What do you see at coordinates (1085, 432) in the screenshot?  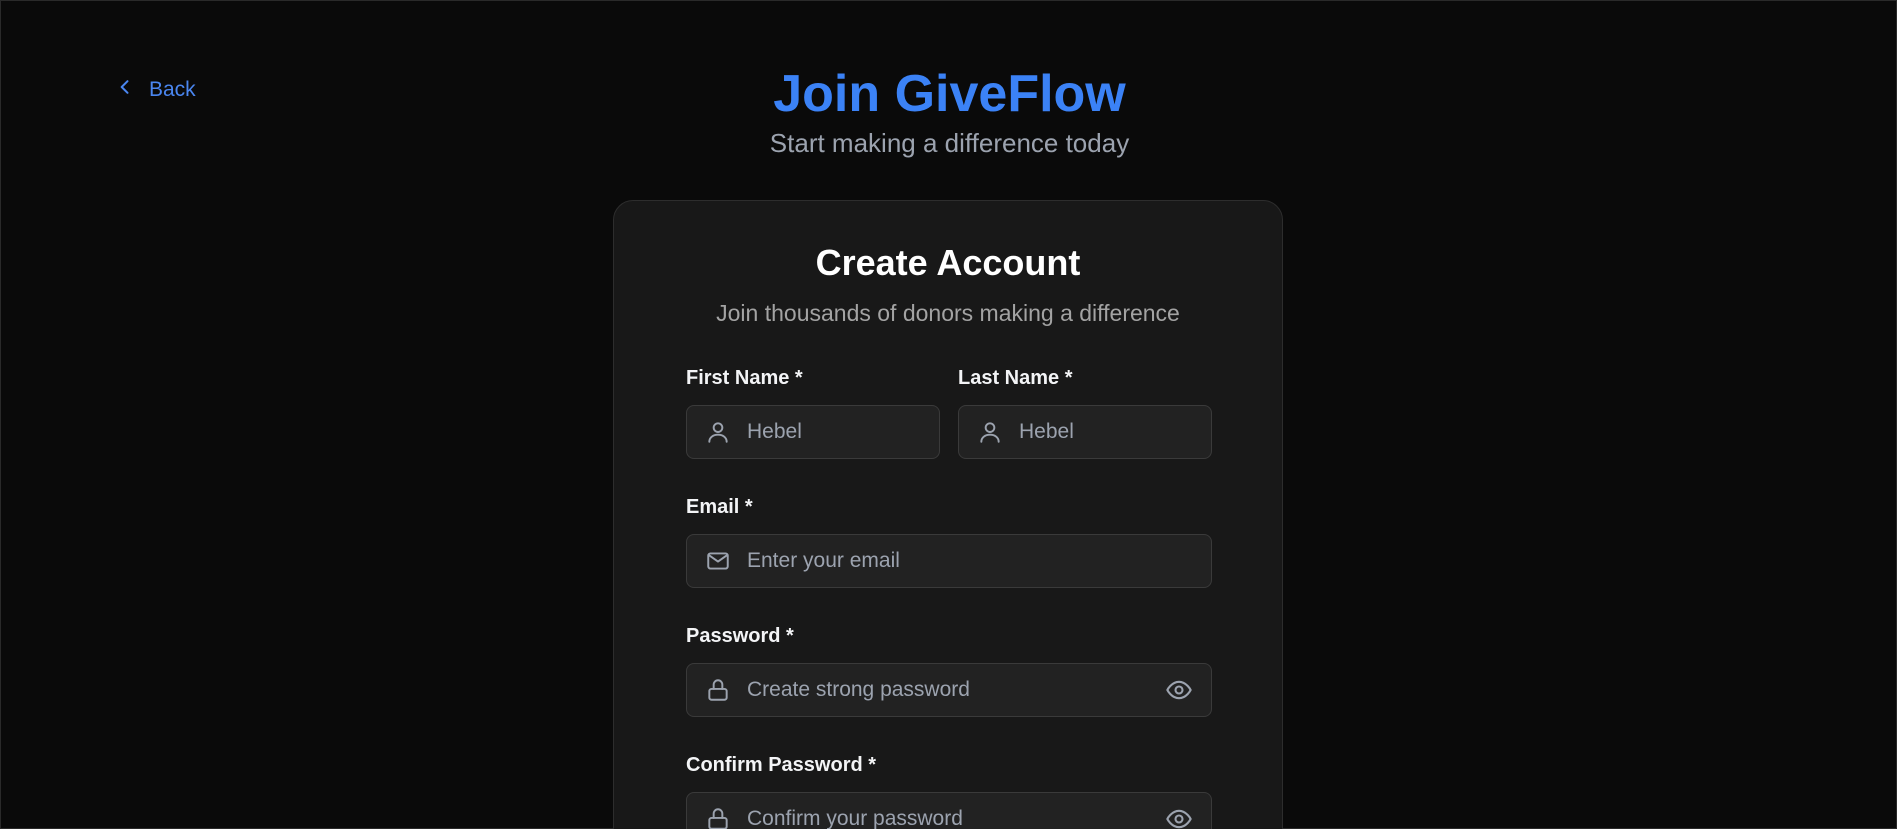 I see `last-name-field: Hebel` at bounding box center [1085, 432].